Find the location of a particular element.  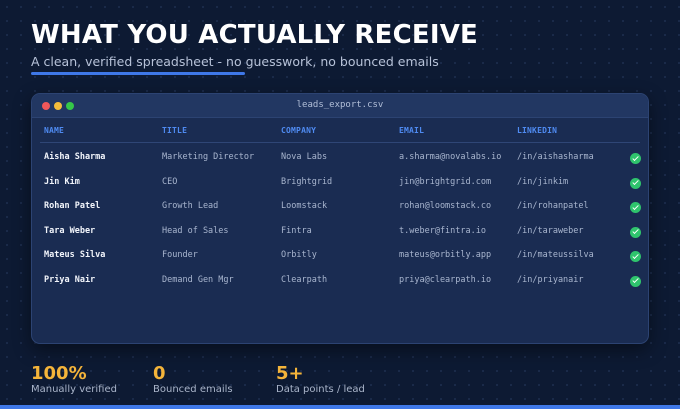

page-title: WHAT YOU ACTUALLY RECEIVE is located at coordinates (255, 35).